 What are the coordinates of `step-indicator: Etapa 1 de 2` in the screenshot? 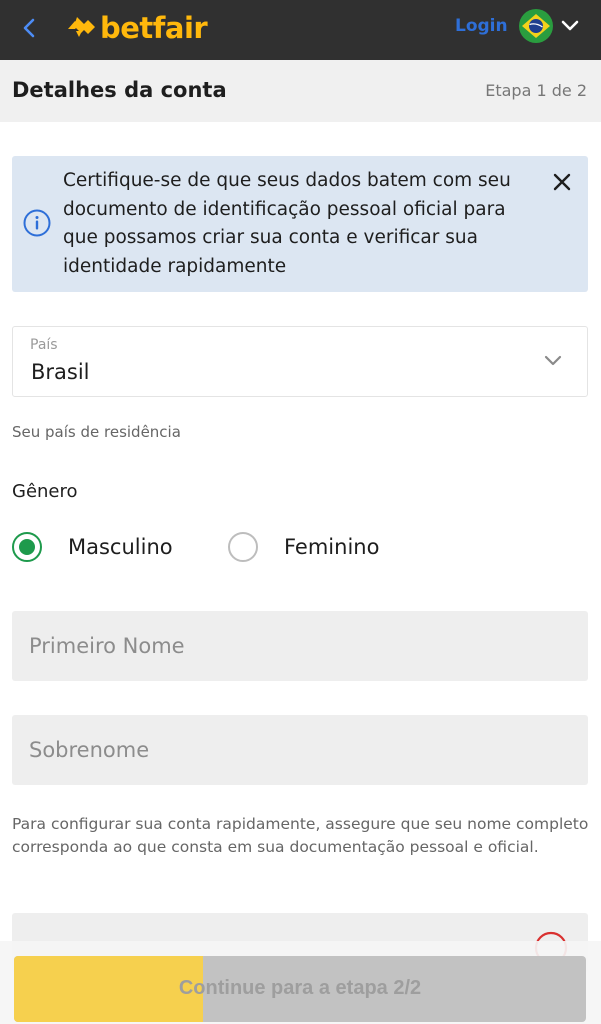 It's located at (536, 90).